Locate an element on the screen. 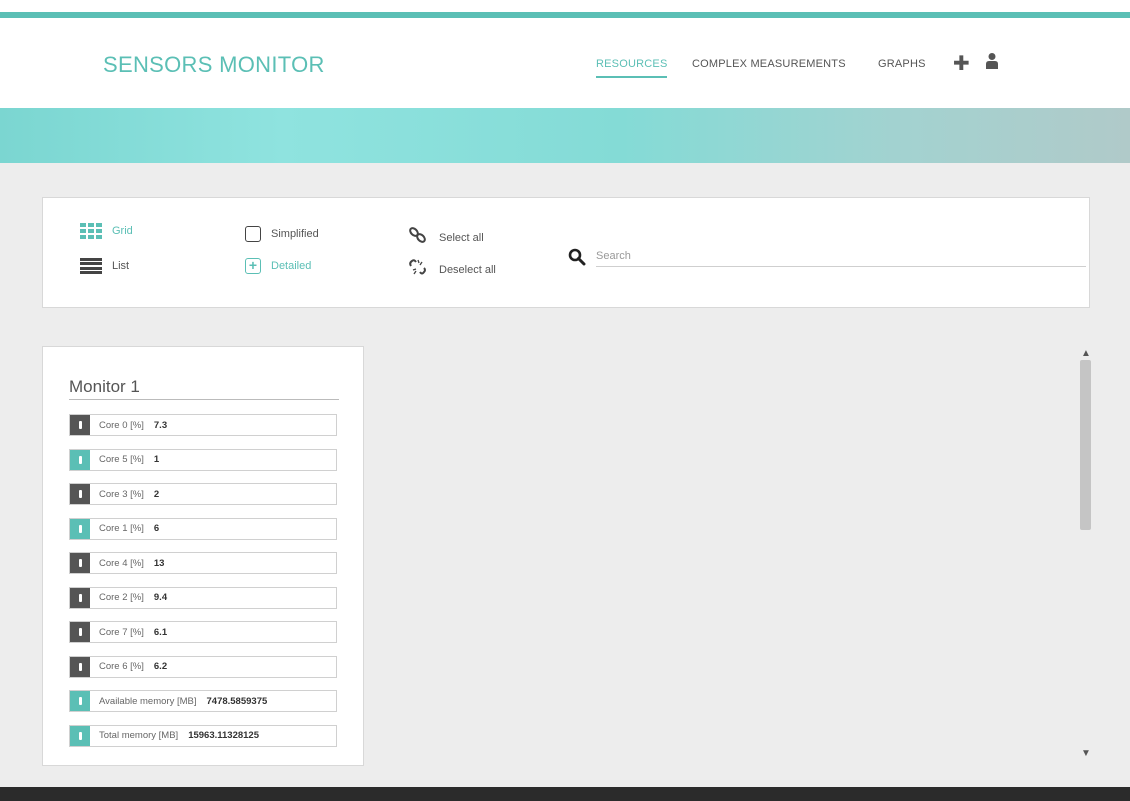 This screenshot has height=801, width=1130. simplified-label: Simplified is located at coordinates (295, 234).